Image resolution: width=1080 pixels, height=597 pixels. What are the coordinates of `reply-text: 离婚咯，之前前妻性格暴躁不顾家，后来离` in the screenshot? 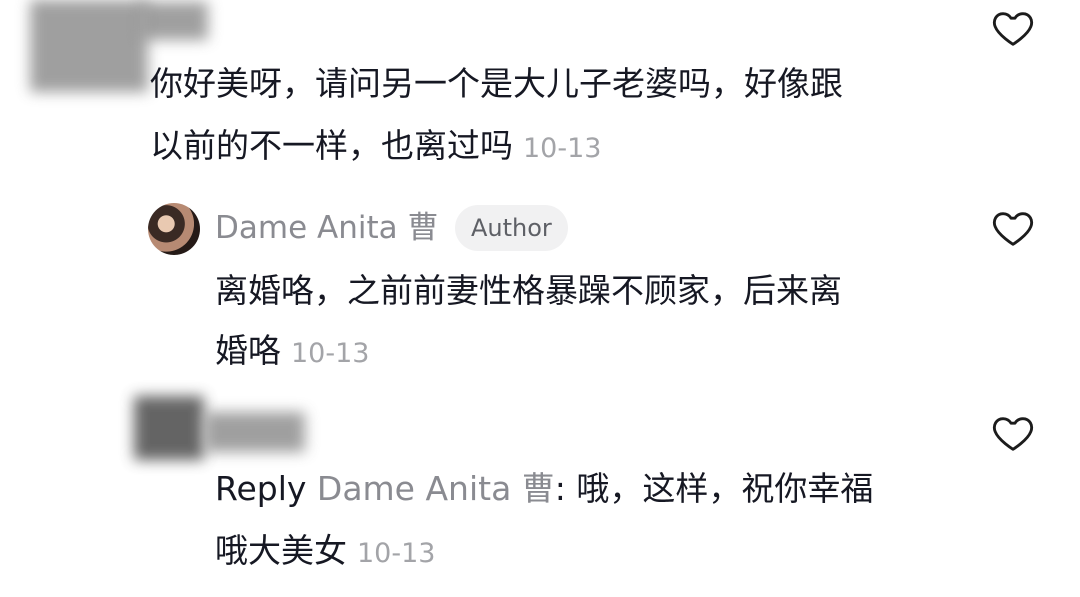 It's located at (528, 291).